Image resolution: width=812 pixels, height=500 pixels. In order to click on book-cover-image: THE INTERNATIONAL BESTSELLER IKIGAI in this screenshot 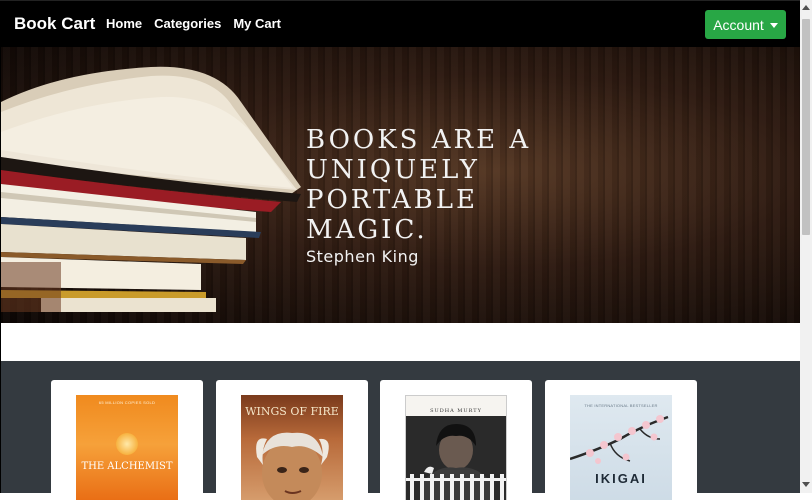, I will do `click(621, 447)`.